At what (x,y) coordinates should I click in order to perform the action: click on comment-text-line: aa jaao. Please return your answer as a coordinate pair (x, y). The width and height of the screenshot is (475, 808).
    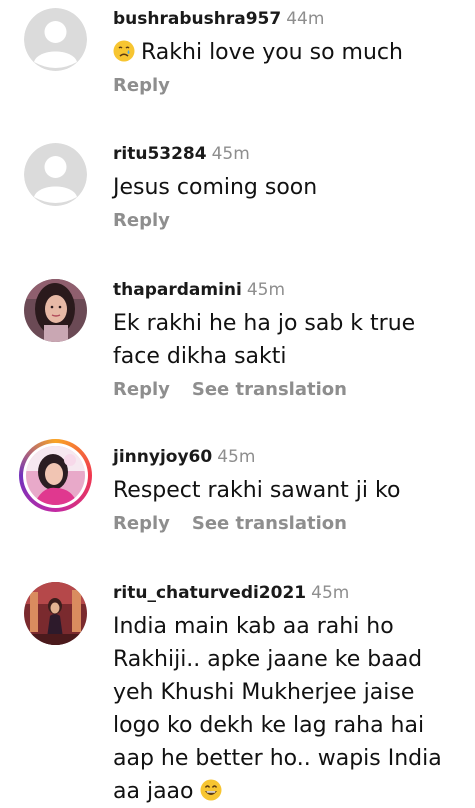
    Looking at the image, I should click on (153, 791).